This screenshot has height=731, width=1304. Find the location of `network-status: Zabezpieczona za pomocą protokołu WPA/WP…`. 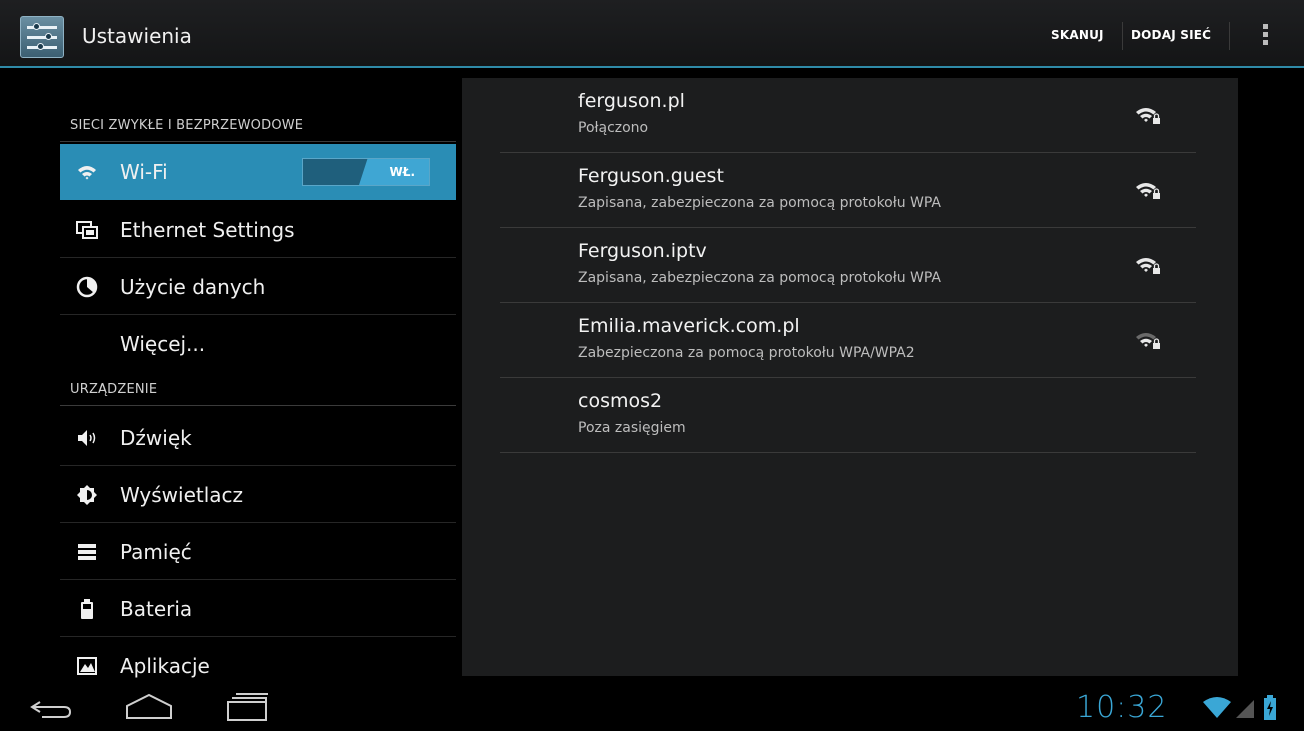

network-status: Zabezpieczona za pomocą protokołu WPA/WP… is located at coordinates (746, 353).